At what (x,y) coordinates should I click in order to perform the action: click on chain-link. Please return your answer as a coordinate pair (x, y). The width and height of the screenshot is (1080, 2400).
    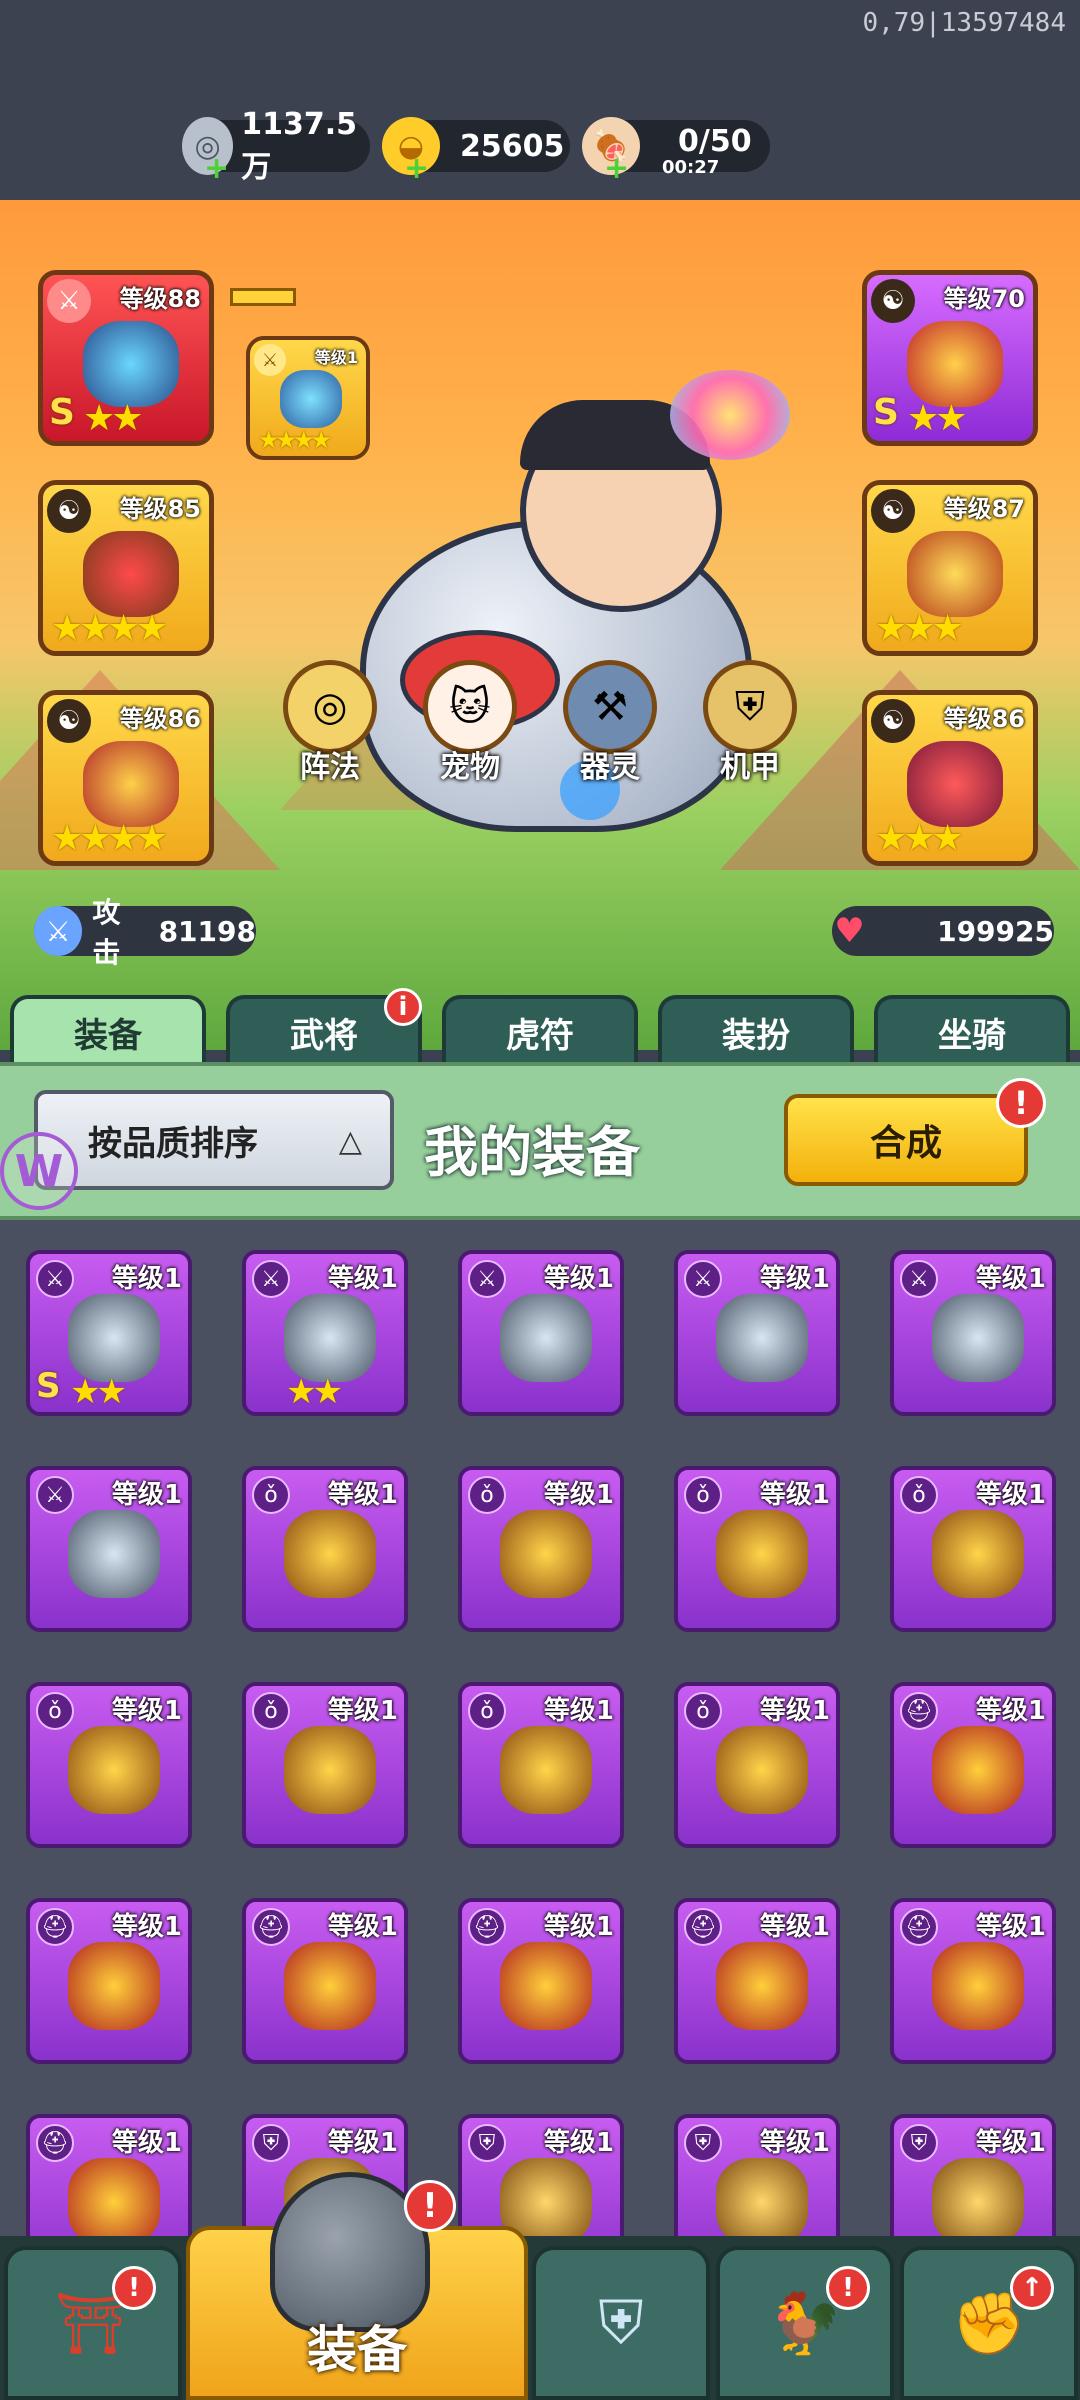
    Looking at the image, I should click on (263, 297).